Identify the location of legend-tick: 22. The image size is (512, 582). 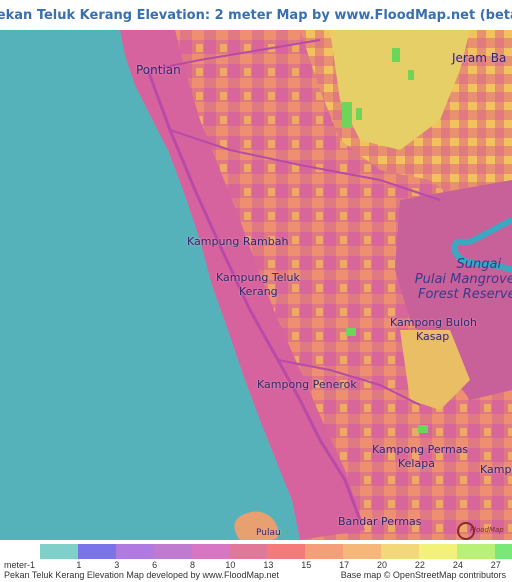
(419, 565).